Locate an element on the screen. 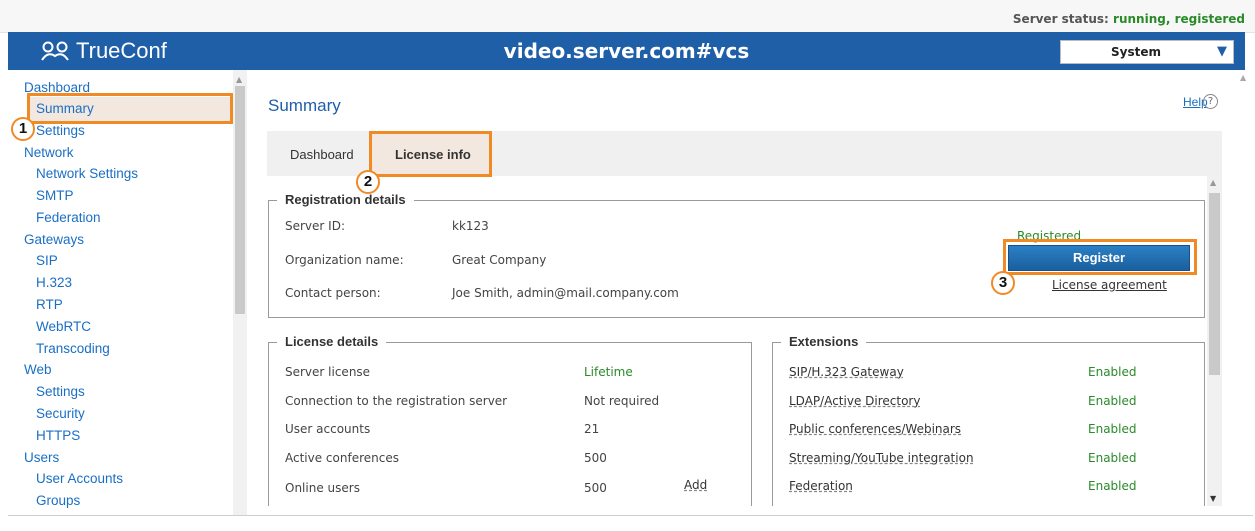 The width and height of the screenshot is (1255, 531). license-row-label: Server license is located at coordinates (328, 372).